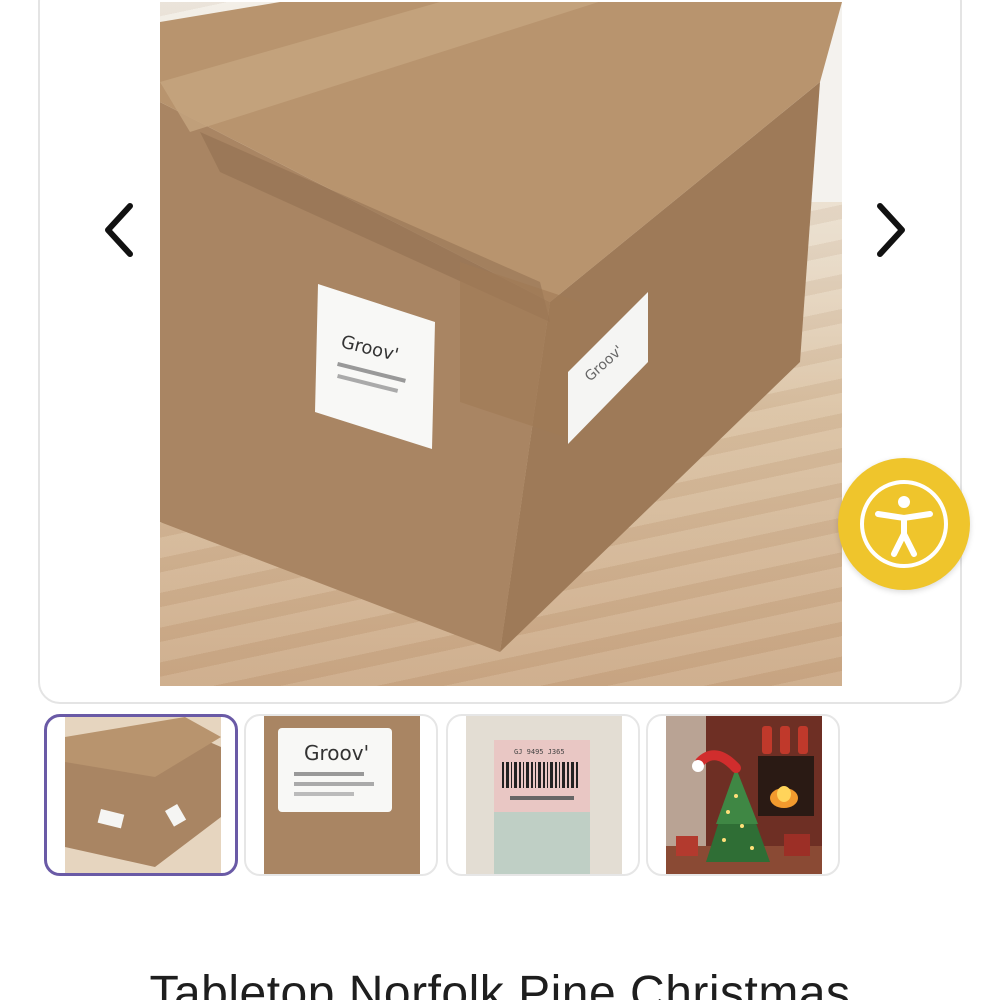 The image size is (1000, 1000). I want to click on thumb-box-closed-image, so click(143, 792).